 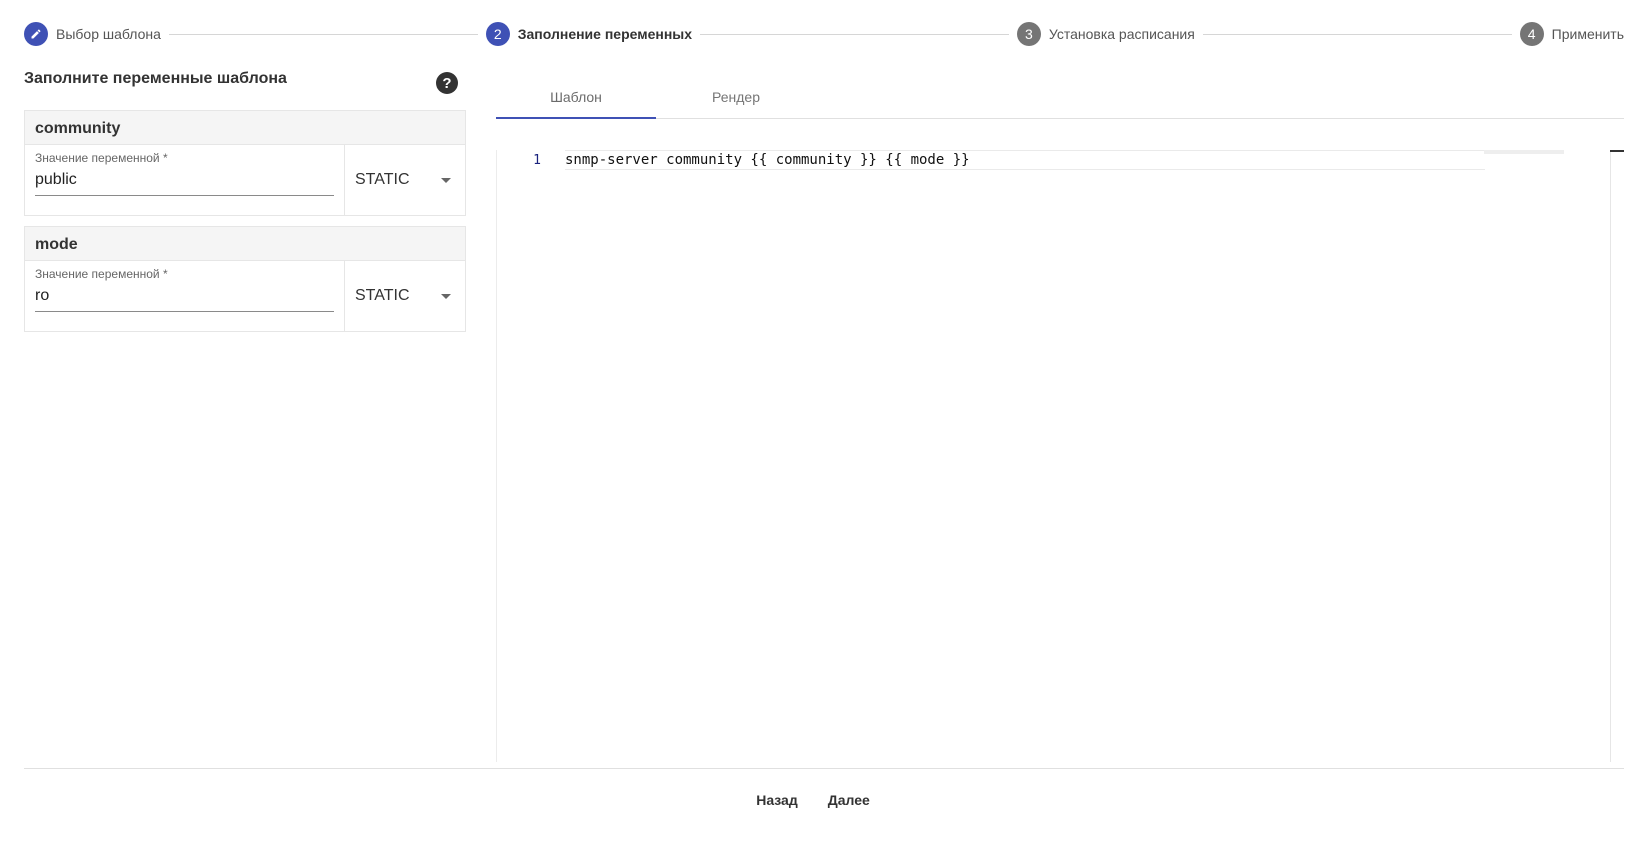 I want to click on step-number: 3, so click(x=1028, y=34).